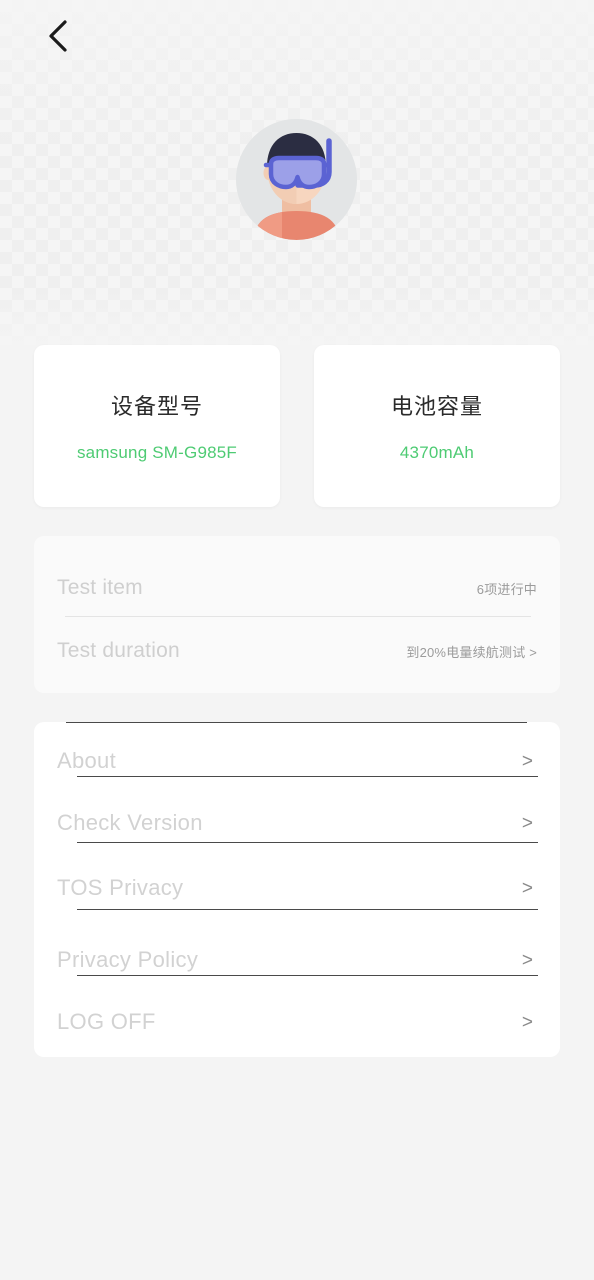 This screenshot has height=1280, width=594. I want to click on test-item-row: Test item 6项进行中, so click(297, 588).